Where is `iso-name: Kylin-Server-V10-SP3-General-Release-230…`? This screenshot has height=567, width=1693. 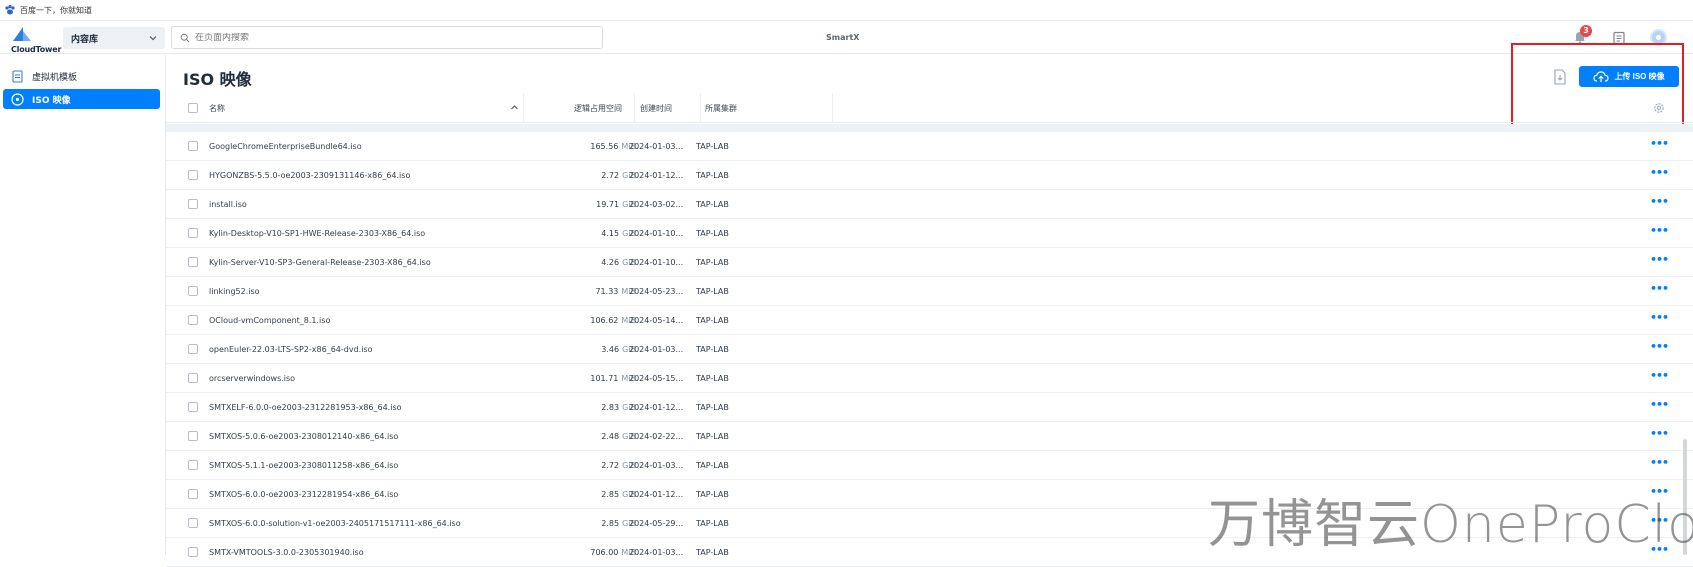
iso-name: Kylin-Server-V10-SP3-General-Release-230… is located at coordinates (320, 262).